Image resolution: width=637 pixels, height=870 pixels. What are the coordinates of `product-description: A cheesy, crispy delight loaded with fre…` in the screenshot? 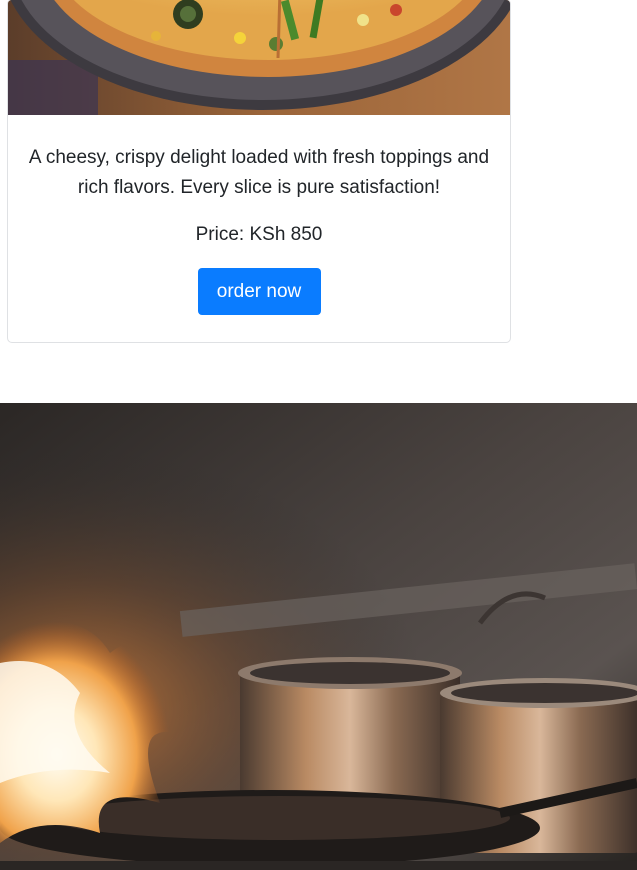 It's located at (259, 172).